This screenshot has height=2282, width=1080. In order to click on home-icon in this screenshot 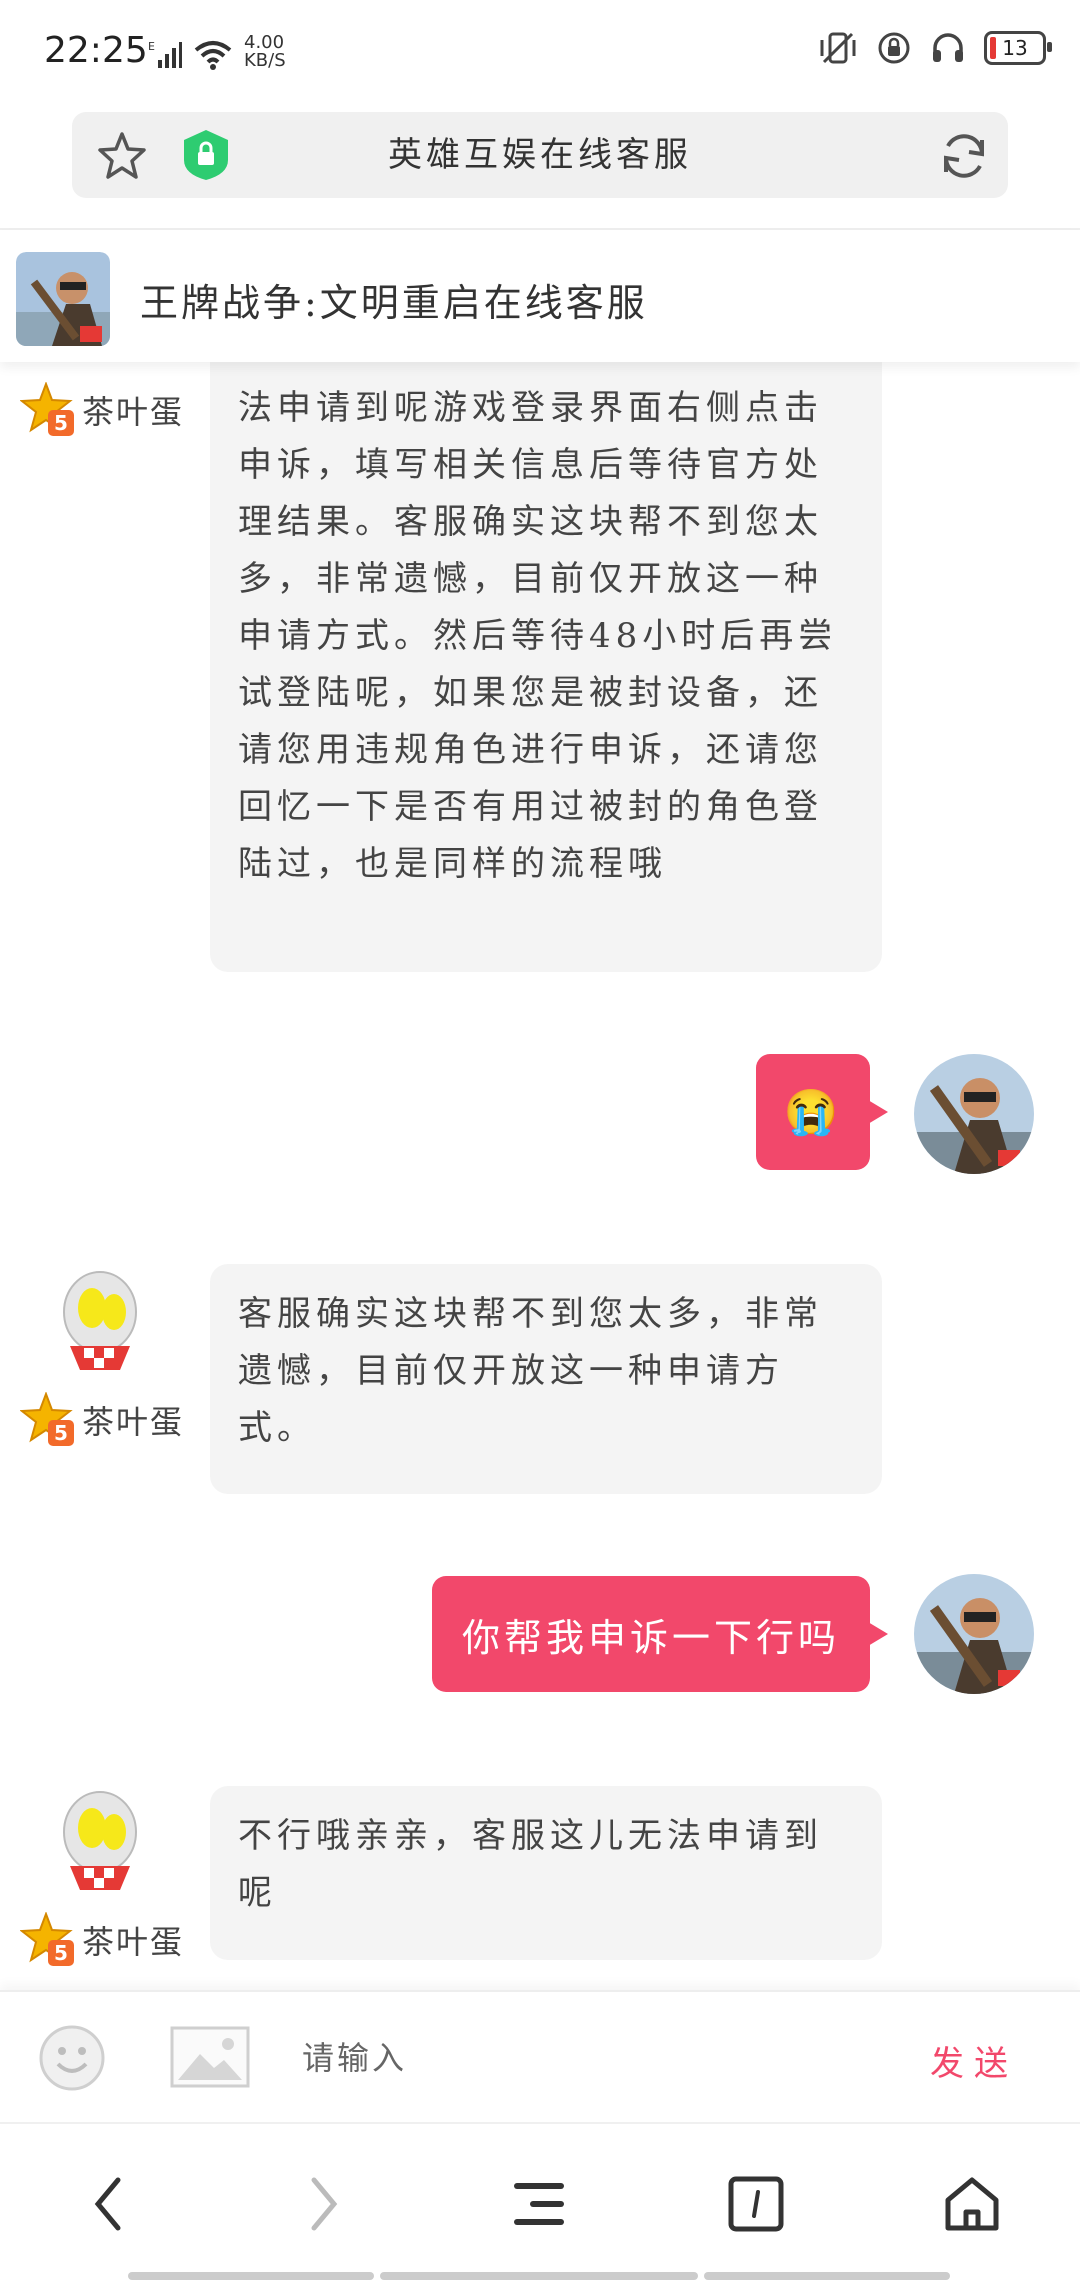, I will do `click(972, 2204)`.